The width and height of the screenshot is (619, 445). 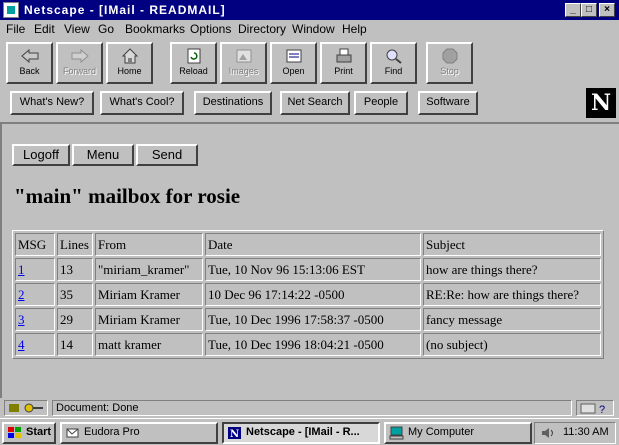 I want to click on images-icon, so click(x=243, y=56).